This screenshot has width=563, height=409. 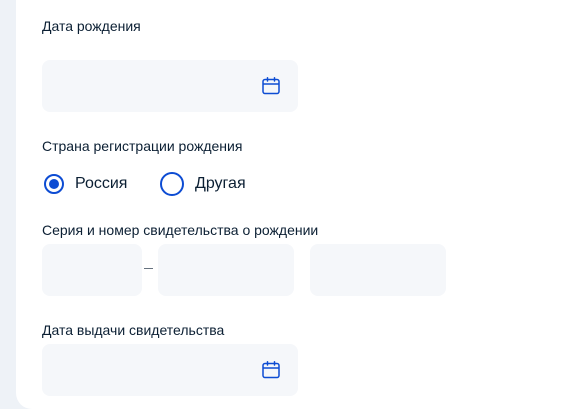 I want to click on radio-russia: Россия, so click(x=85, y=184).